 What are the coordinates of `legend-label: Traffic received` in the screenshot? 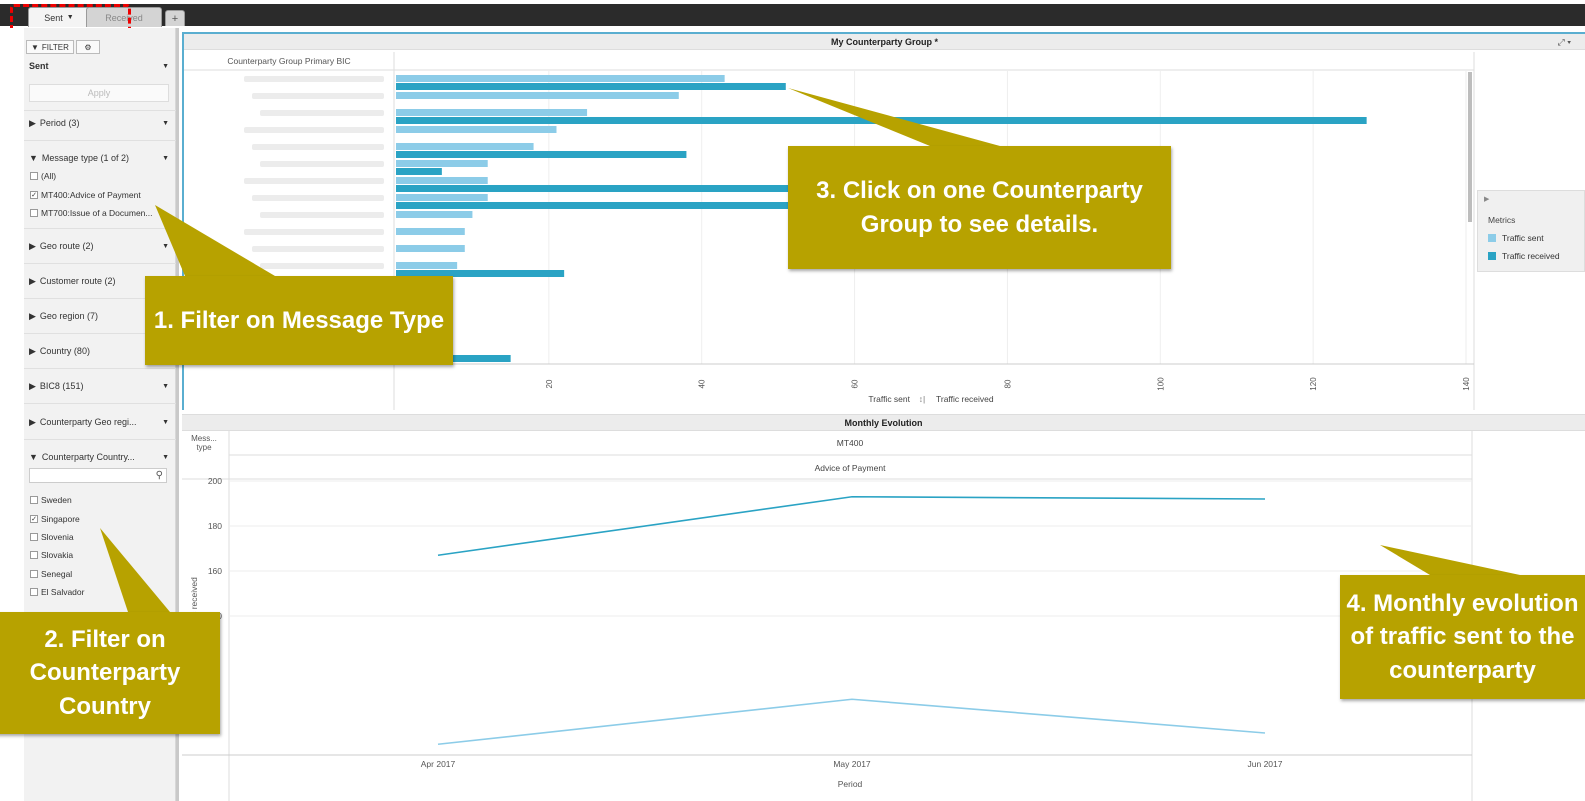 It's located at (1531, 256).